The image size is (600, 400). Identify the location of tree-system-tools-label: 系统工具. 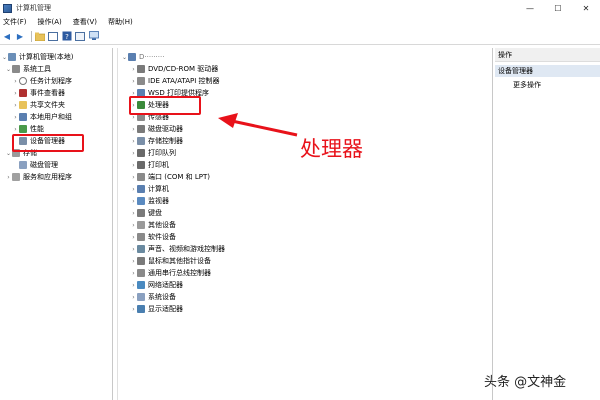
(37, 69).